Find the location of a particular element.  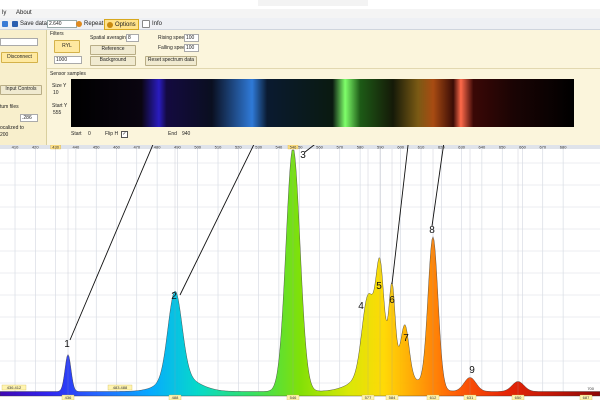

peak-number-label: 8 is located at coordinates (432, 230).